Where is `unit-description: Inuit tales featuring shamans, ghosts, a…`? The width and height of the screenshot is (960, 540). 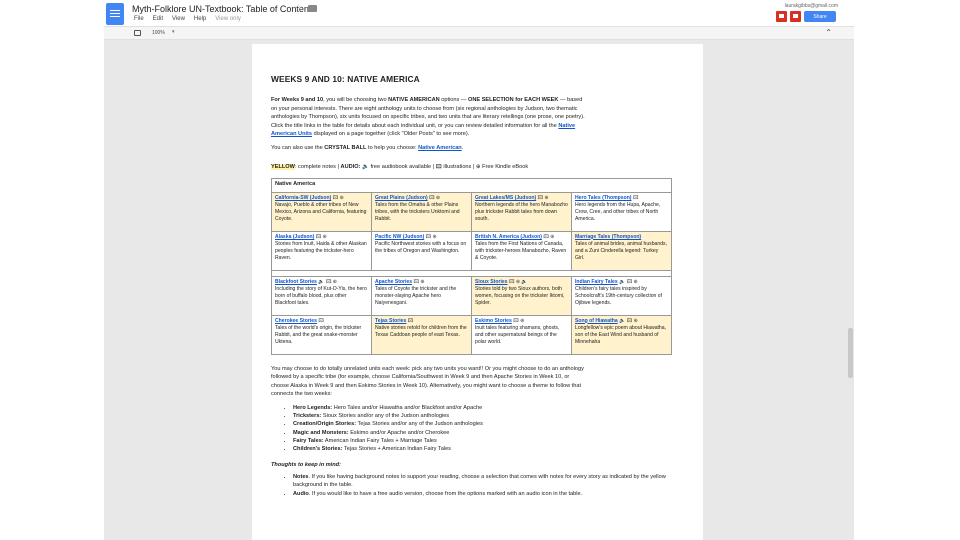 unit-description: Inuit tales featuring shamans, ghosts, a… is located at coordinates (517, 335).